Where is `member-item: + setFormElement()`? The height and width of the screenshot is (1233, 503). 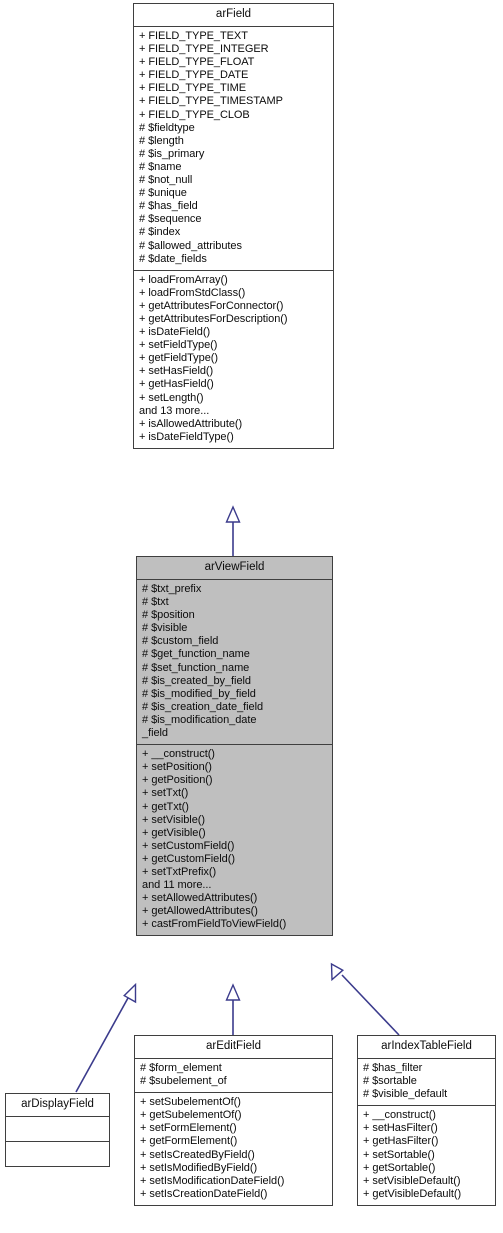 member-item: + setFormElement() is located at coordinates (188, 1128).